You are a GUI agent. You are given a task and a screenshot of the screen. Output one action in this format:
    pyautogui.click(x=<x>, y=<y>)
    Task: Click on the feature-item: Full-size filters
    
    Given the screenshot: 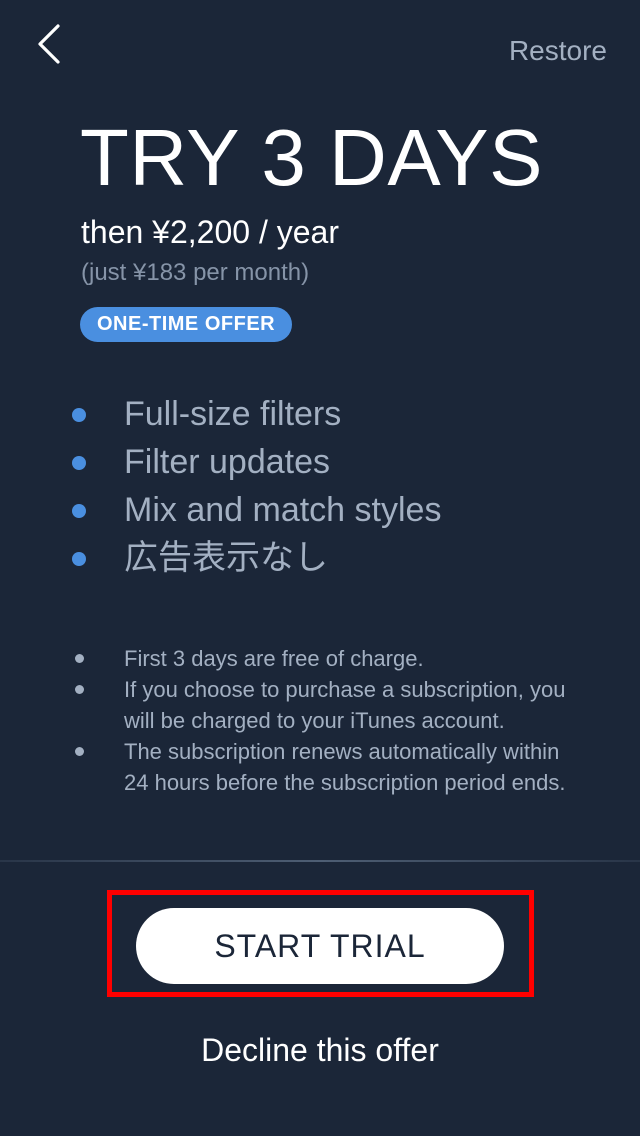 What is the action you would take?
    pyautogui.click(x=320, y=414)
    